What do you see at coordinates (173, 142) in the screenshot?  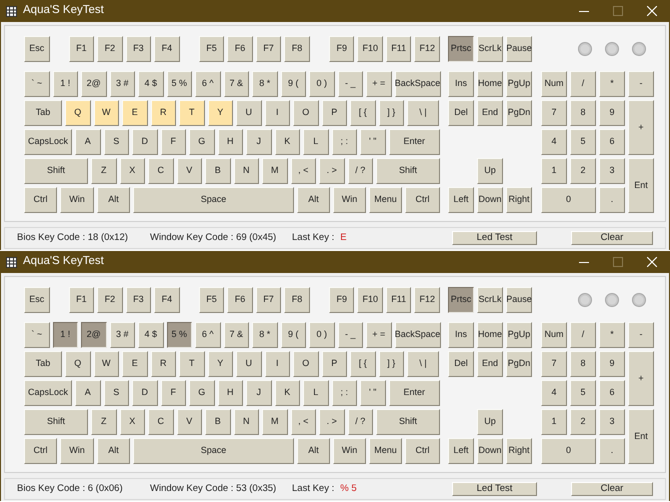 I see `keyboard-key: F` at bounding box center [173, 142].